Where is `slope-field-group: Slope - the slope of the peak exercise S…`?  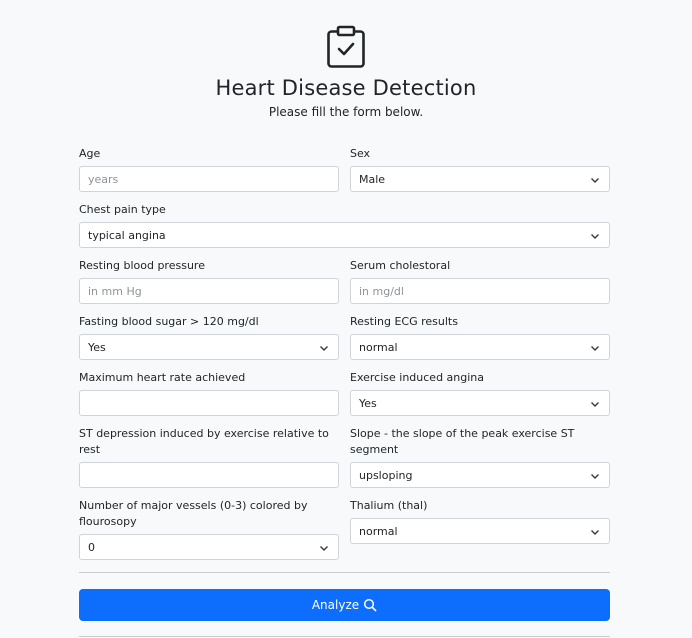 slope-field-group: Slope - the slope of the peak exercise S… is located at coordinates (480, 457).